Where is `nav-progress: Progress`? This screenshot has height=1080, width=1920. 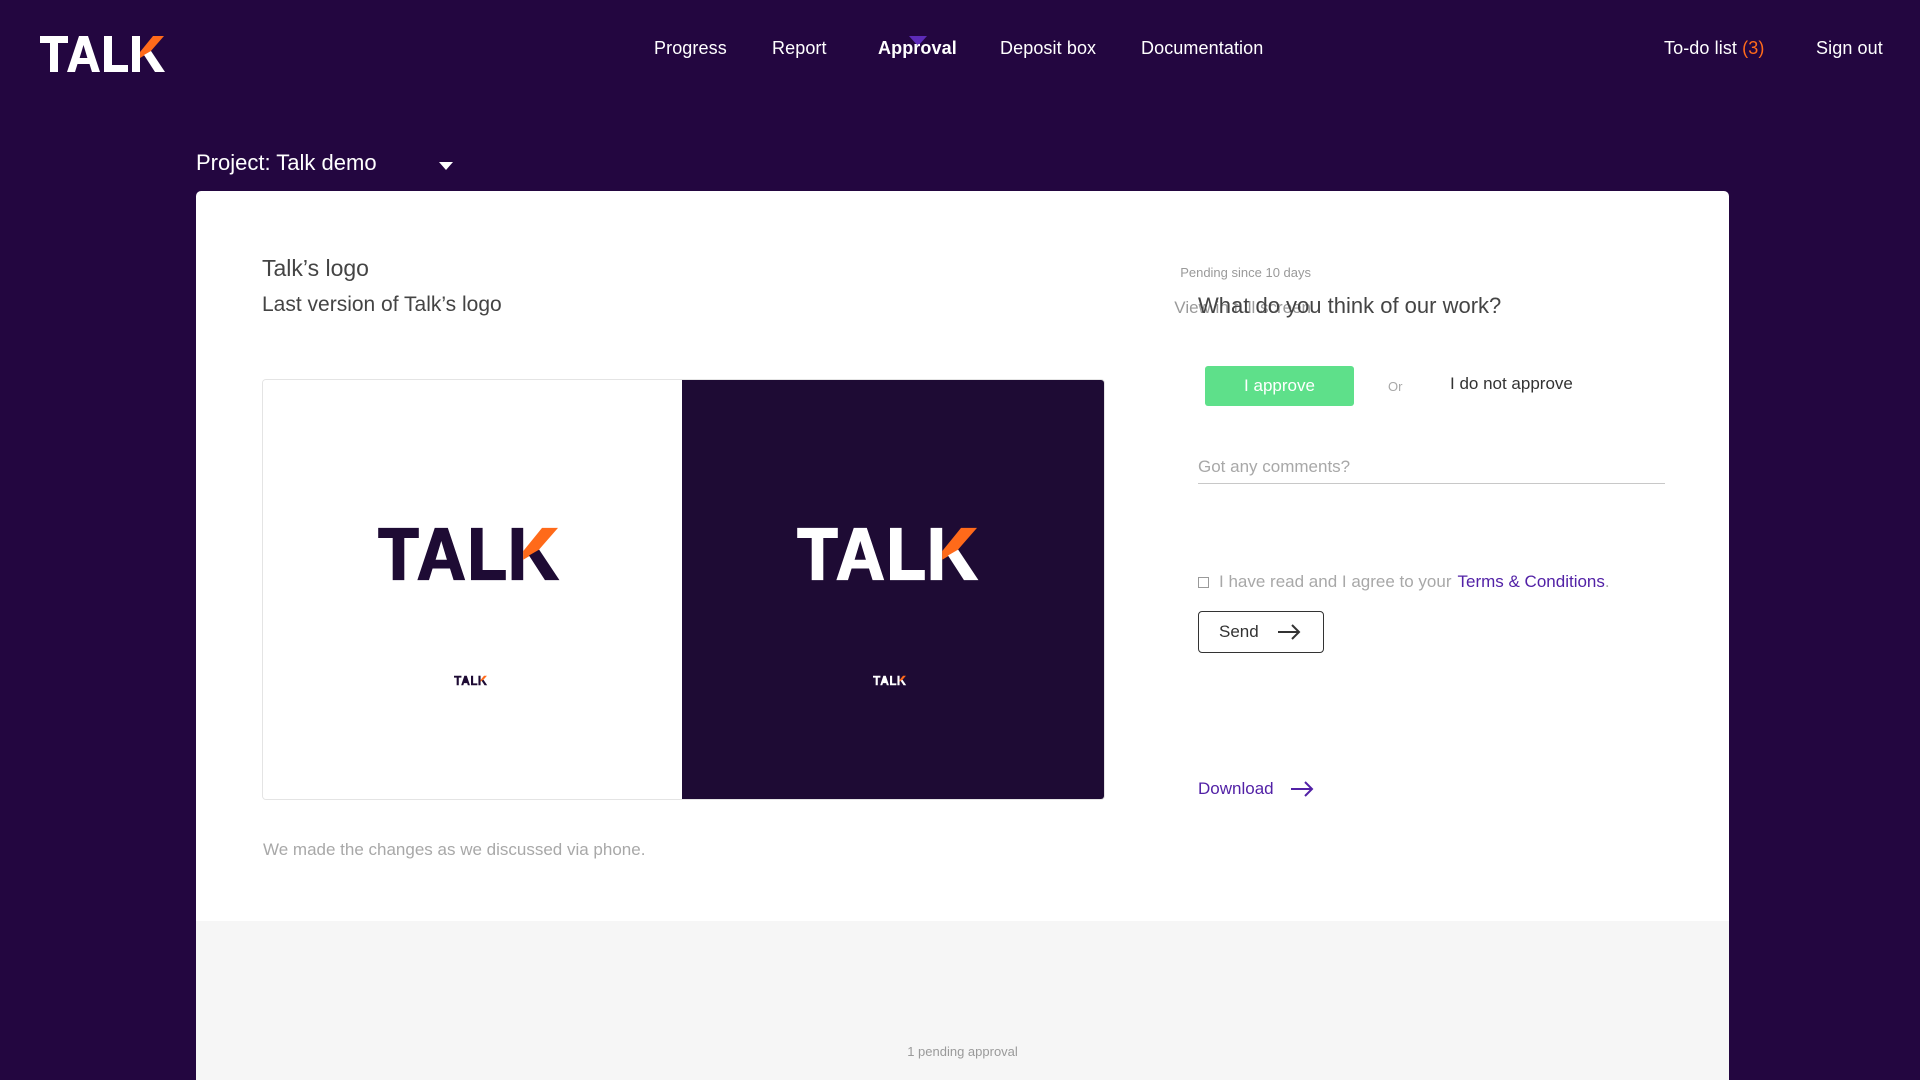 nav-progress: Progress is located at coordinates (690, 48).